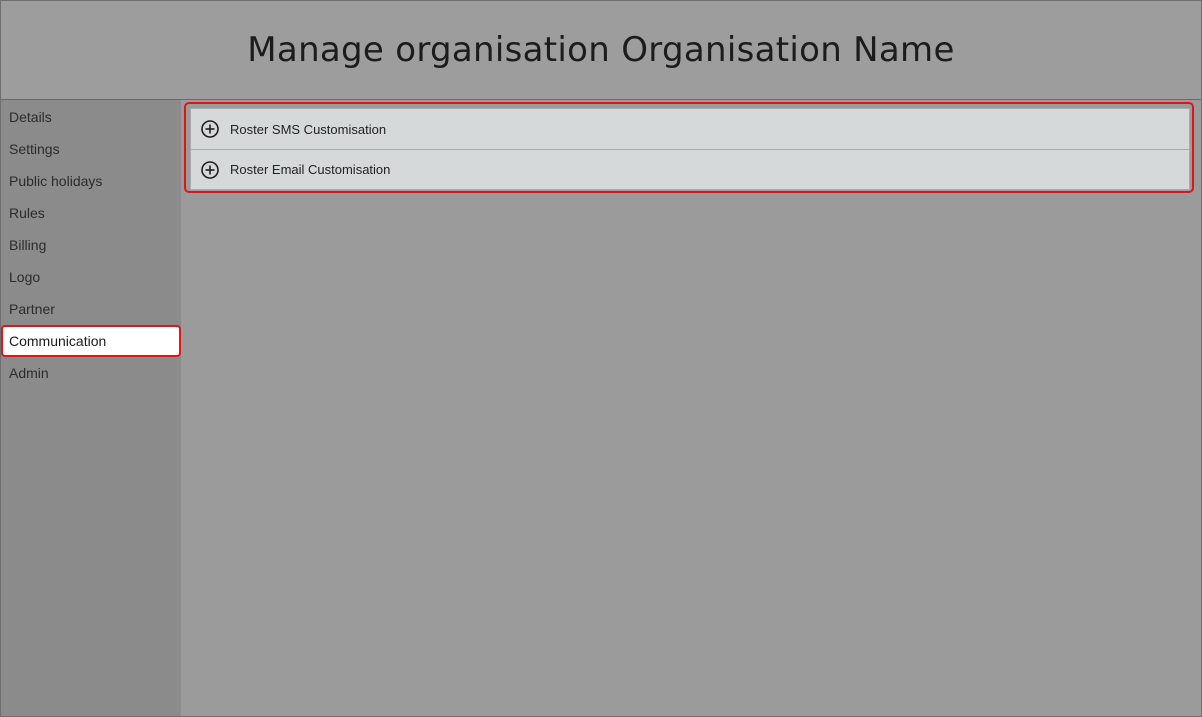 The height and width of the screenshot is (717, 1202). What do you see at coordinates (91, 309) in the screenshot?
I see `sidebar-item-partner: Partner` at bounding box center [91, 309].